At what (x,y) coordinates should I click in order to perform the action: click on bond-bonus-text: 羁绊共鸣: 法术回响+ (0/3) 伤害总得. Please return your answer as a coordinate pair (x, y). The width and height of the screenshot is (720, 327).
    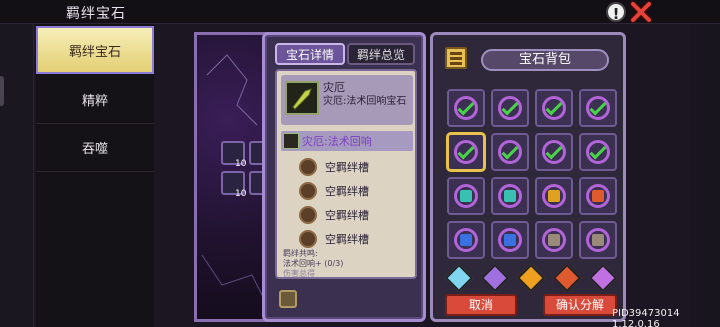
    Looking at the image, I should click on (313, 264).